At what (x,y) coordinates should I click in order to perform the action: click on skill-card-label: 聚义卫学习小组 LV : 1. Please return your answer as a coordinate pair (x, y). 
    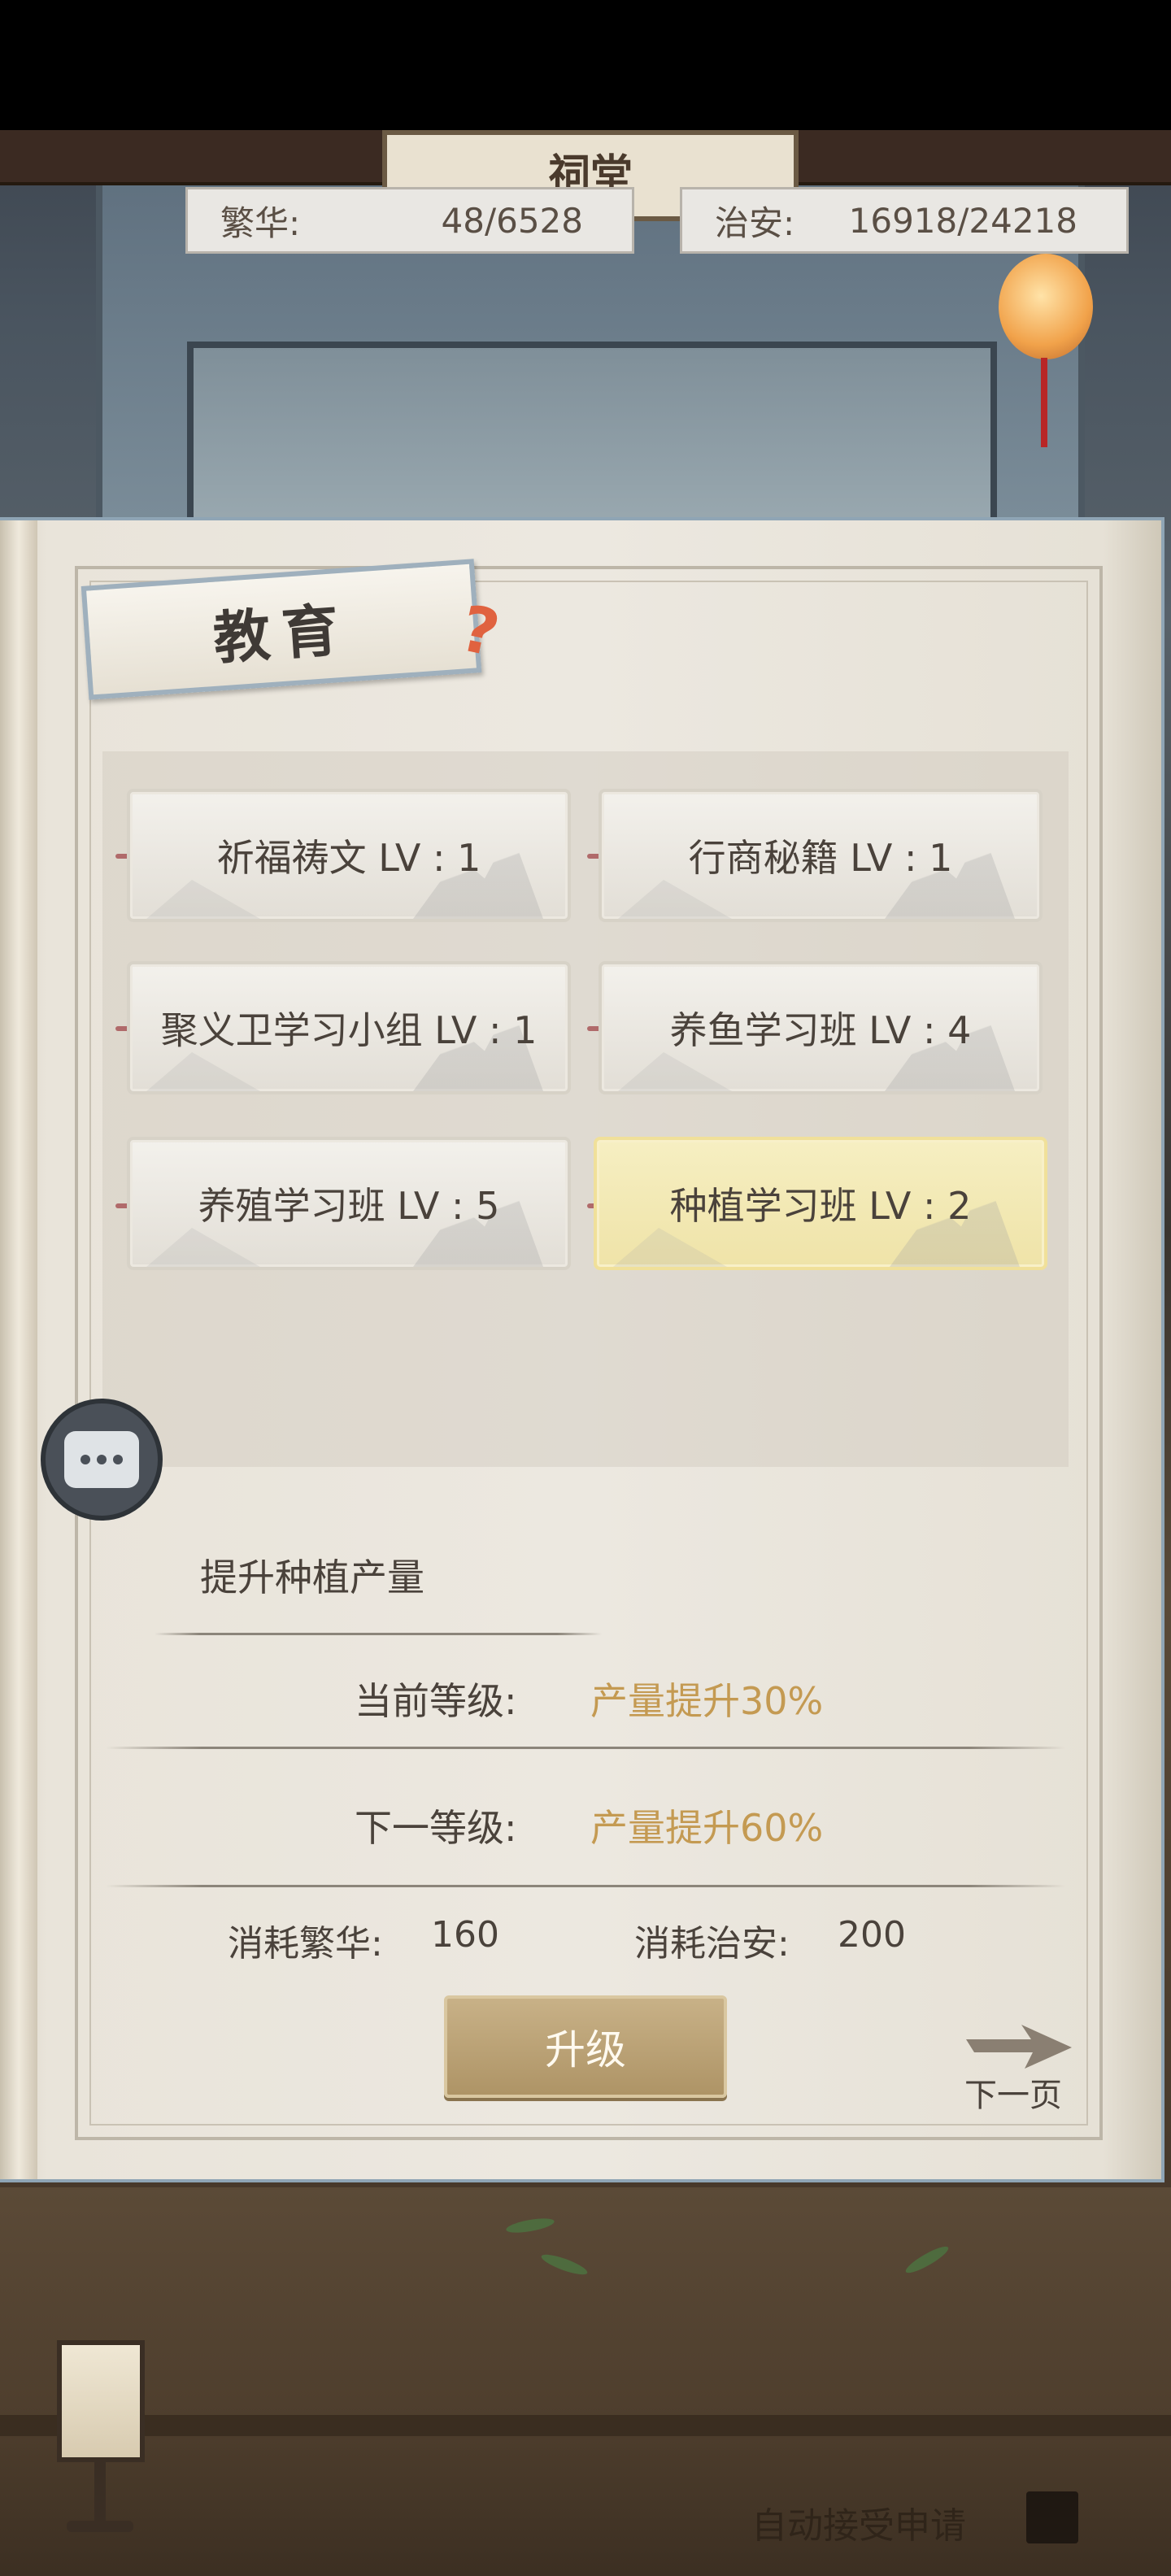
    Looking at the image, I should click on (349, 1030).